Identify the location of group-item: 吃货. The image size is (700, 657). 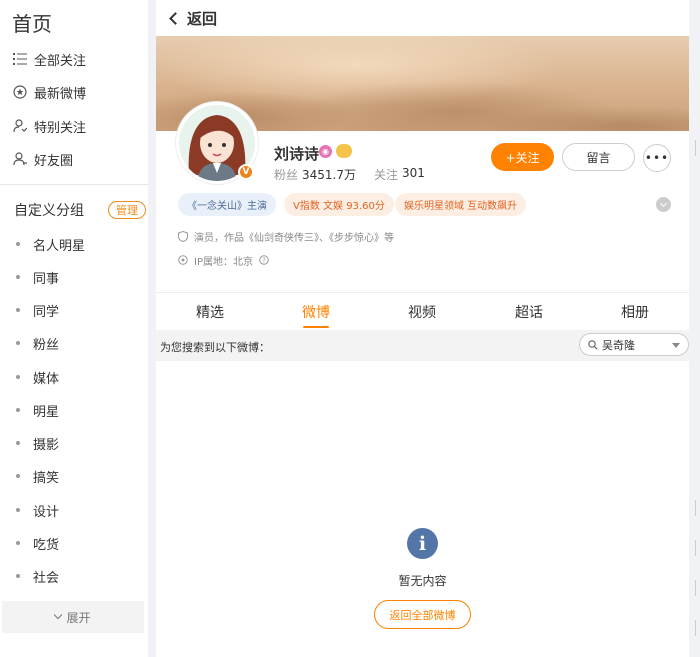
(37, 543).